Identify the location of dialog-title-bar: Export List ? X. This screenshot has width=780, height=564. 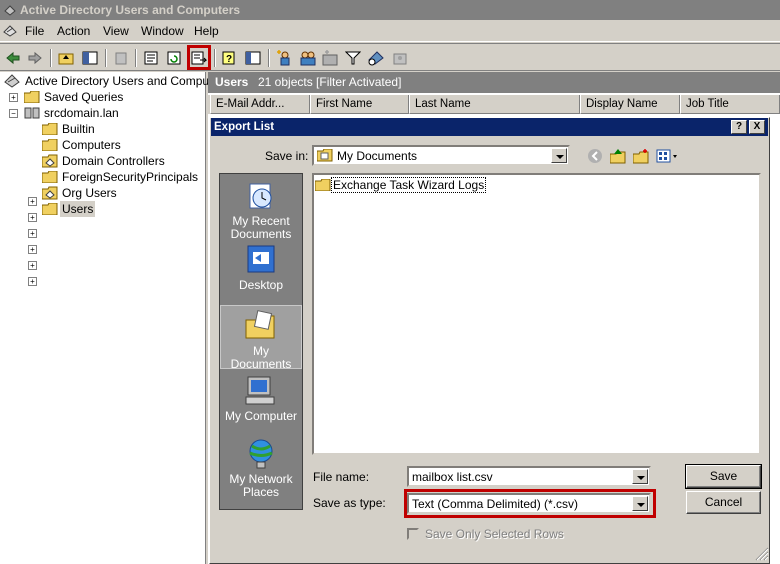
(489, 127).